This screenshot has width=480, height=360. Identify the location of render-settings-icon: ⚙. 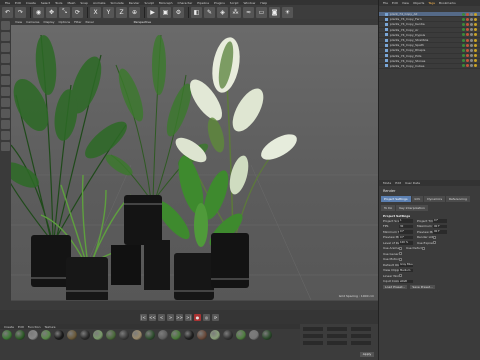
(178, 12).